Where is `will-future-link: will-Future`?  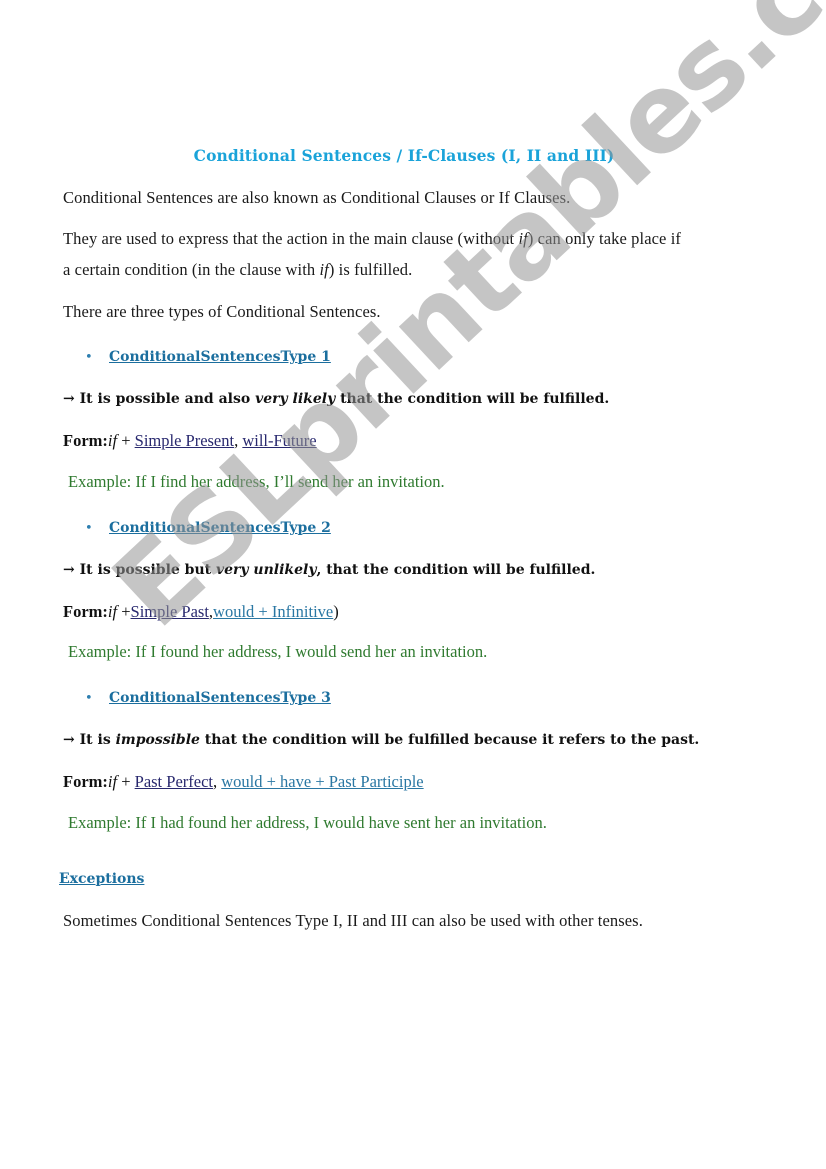
will-future-link: will-Future is located at coordinates (279, 440).